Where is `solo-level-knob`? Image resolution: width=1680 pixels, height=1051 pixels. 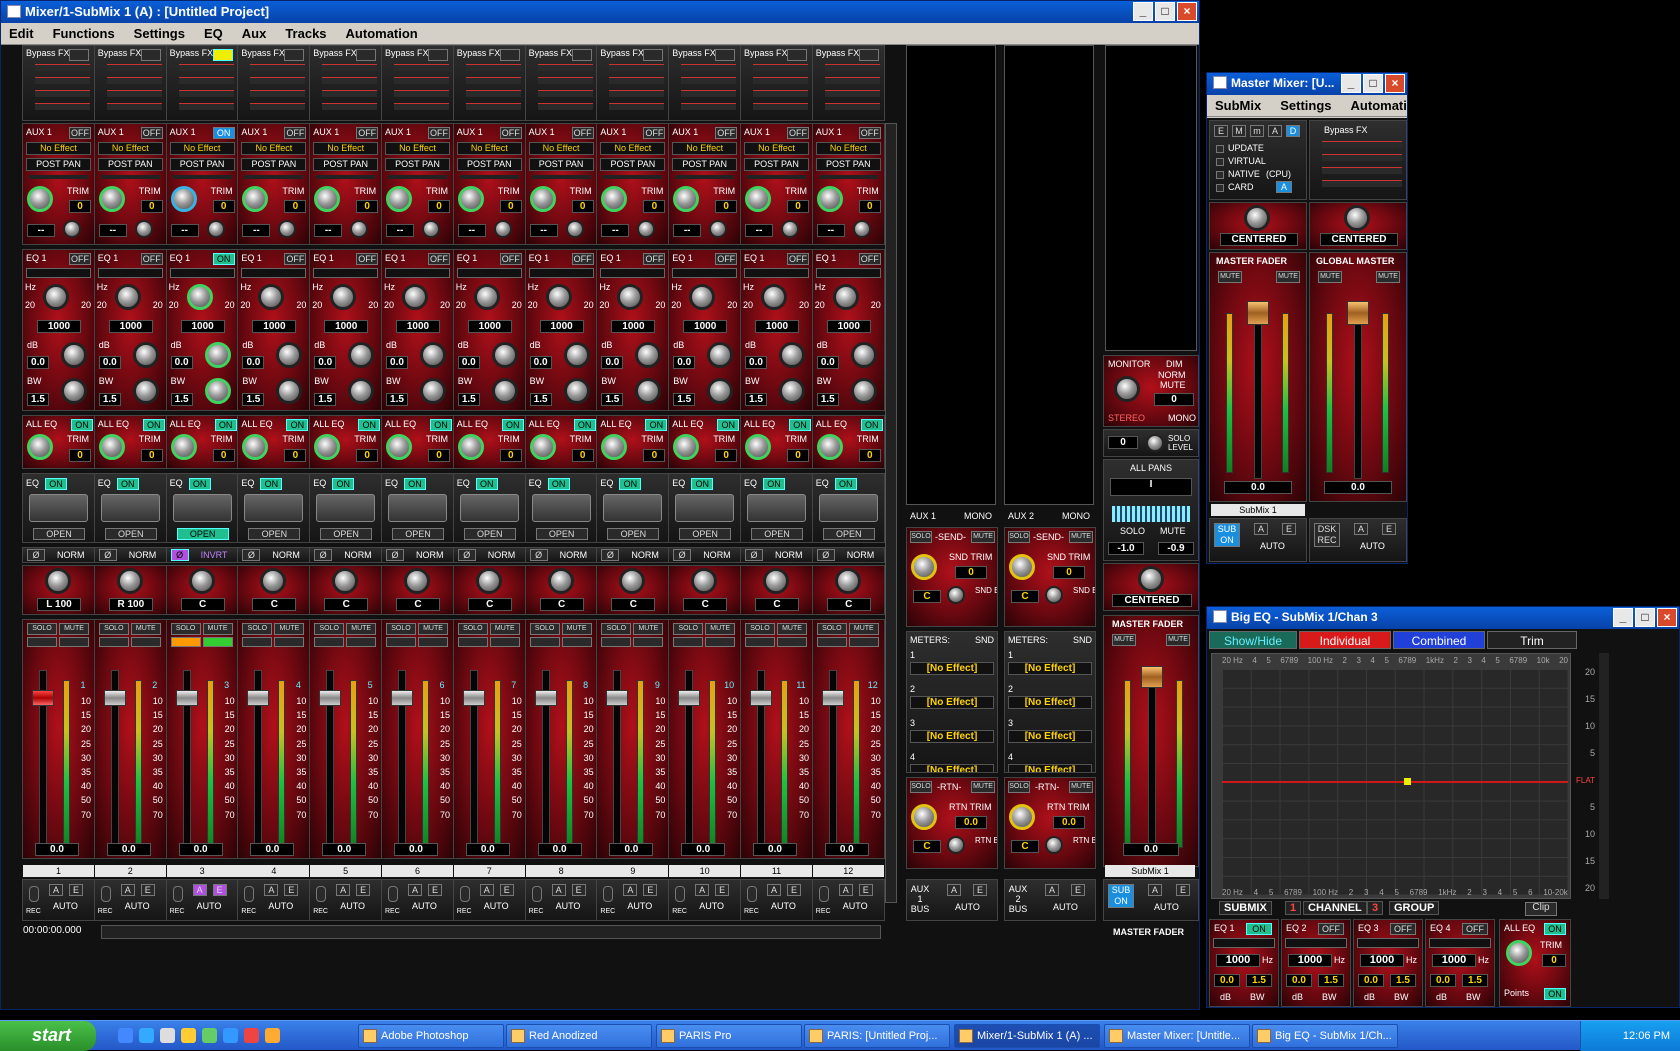
solo-level-knob is located at coordinates (1155, 443).